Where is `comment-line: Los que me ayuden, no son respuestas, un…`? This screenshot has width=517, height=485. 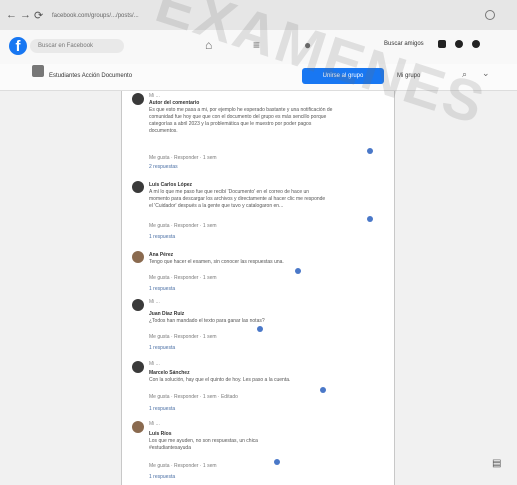 comment-line: Los que me ayuden, no son respuestas, un… is located at coordinates (203, 441).